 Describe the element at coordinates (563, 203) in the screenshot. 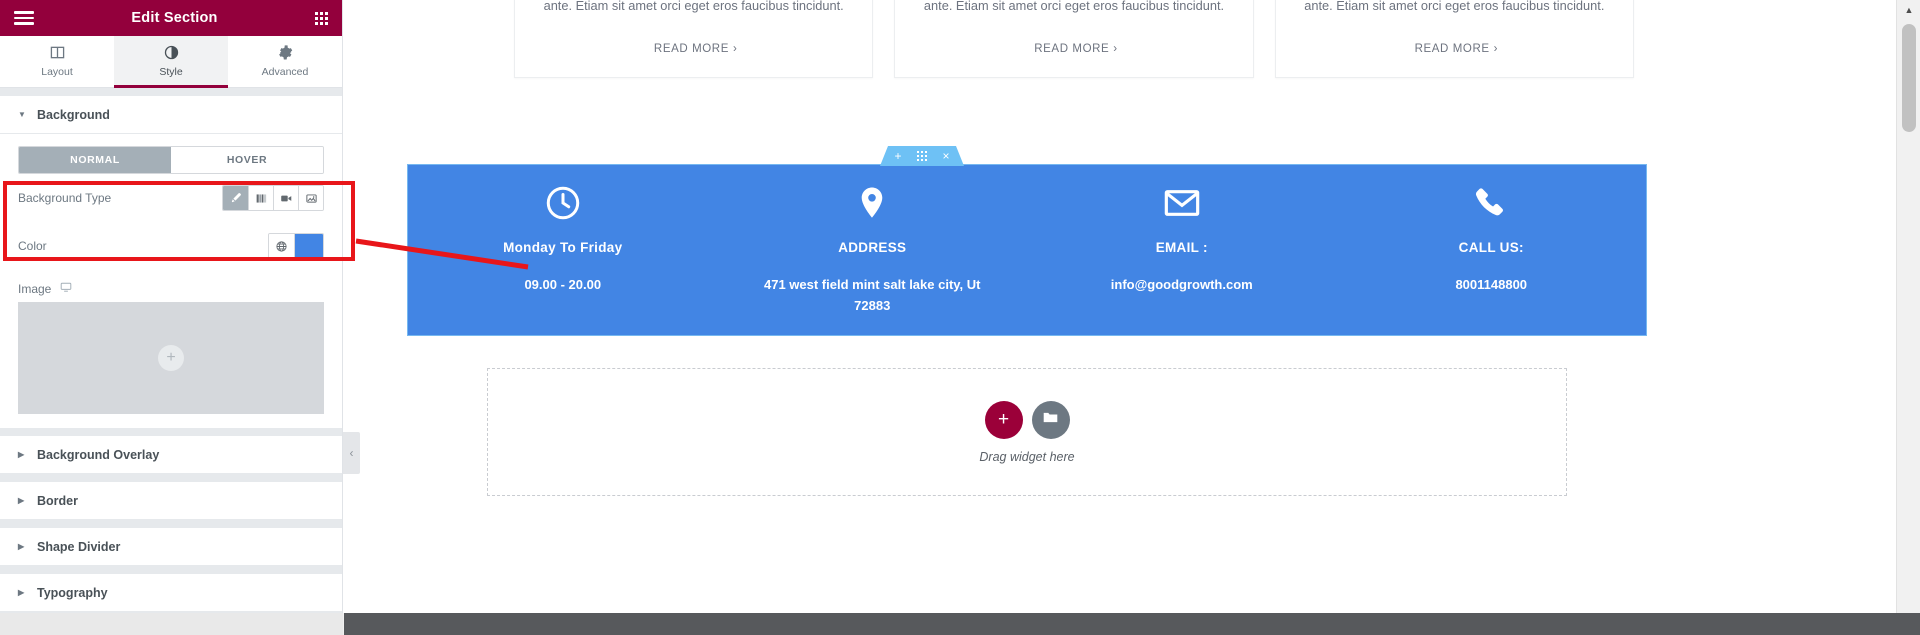

I see `clock-icon` at that location.